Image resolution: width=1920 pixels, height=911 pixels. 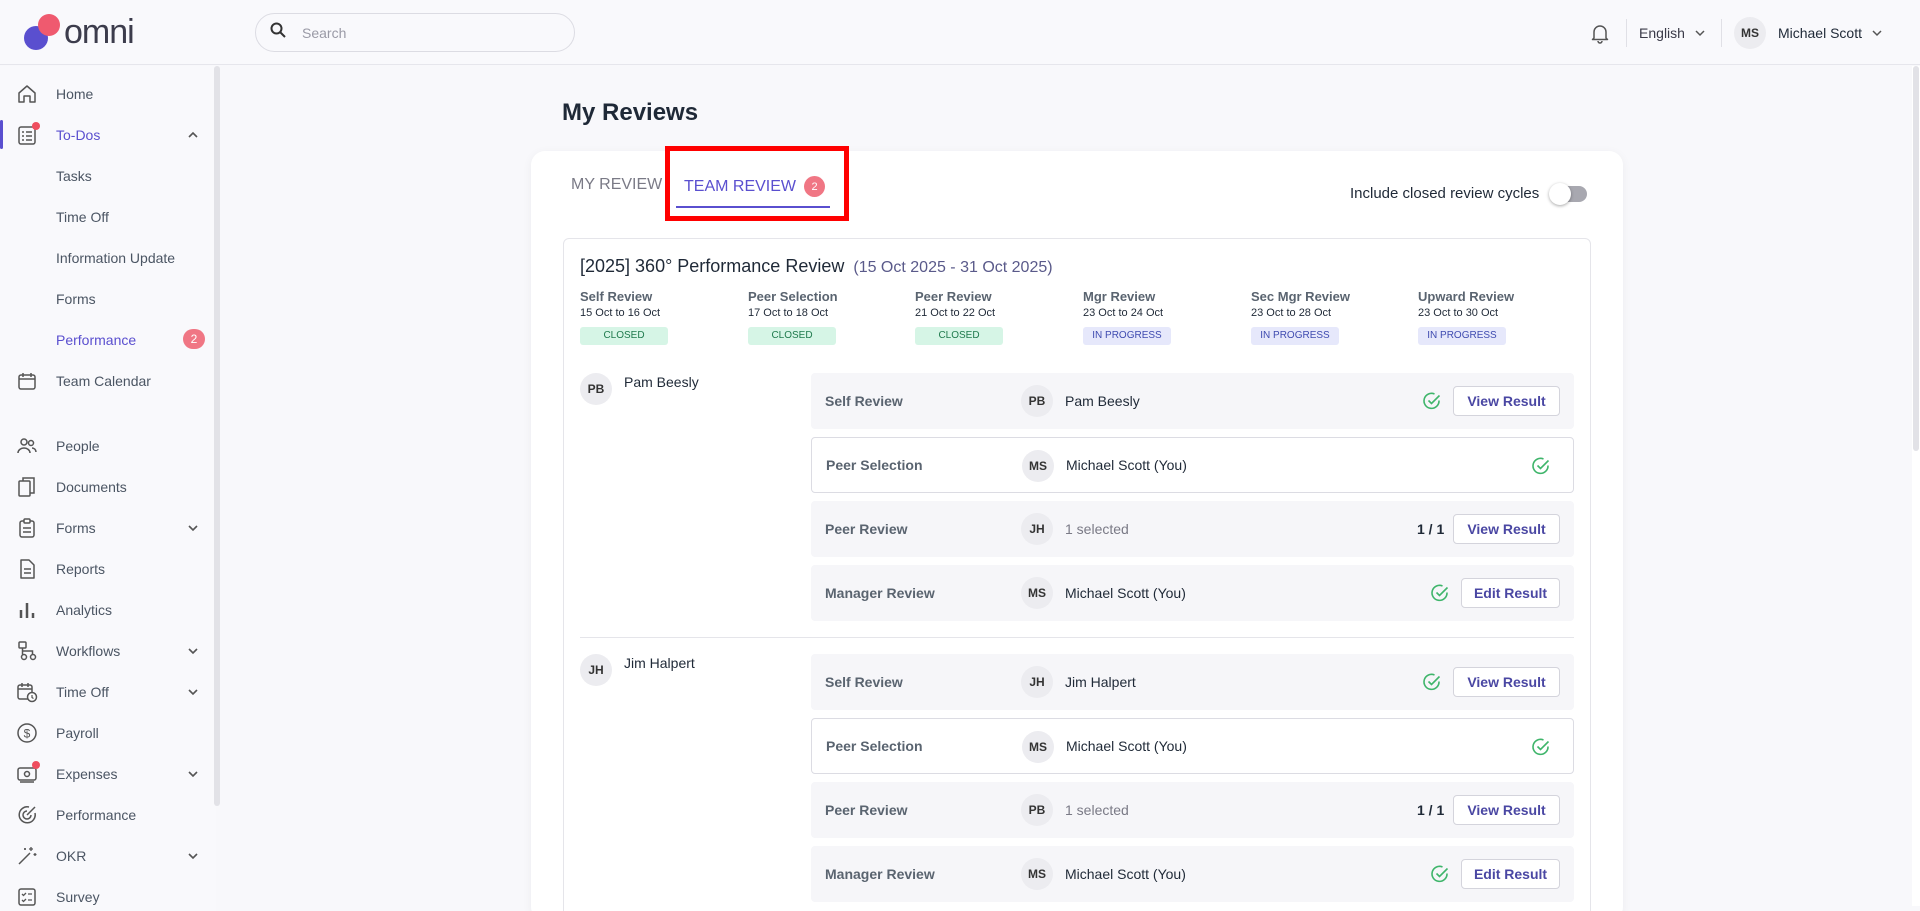 What do you see at coordinates (105, 568) in the screenshot?
I see `sidebar-item-reports: Reports` at bounding box center [105, 568].